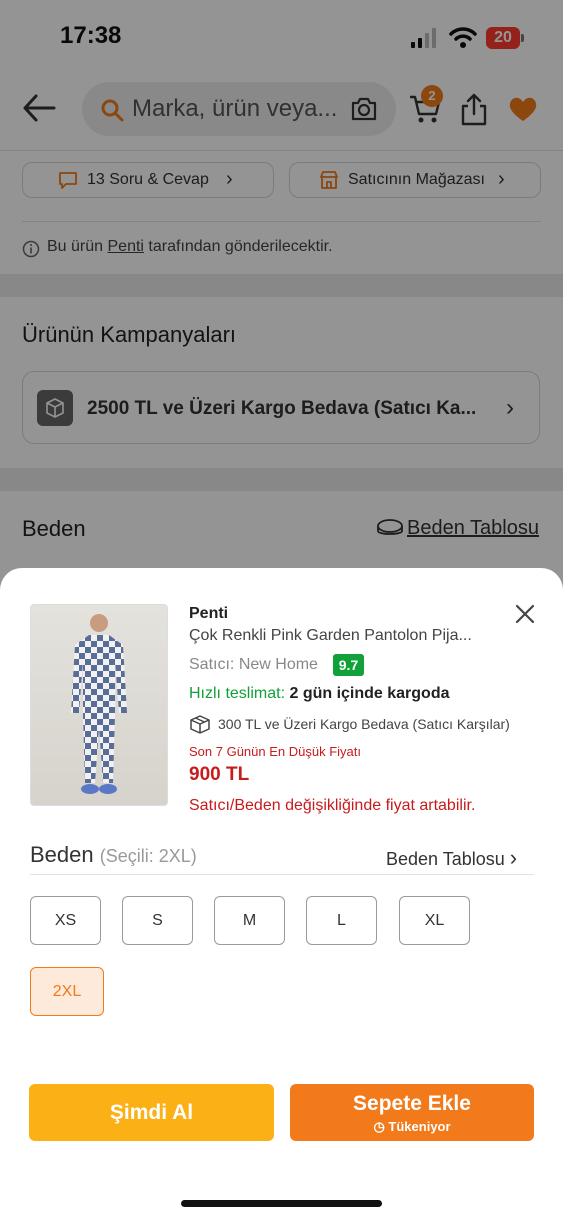 This screenshot has height=1219, width=563. What do you see at coordinates (62, 854) in the screenshot?
I see `size-title: Beden` at bounding box center [62, 854].